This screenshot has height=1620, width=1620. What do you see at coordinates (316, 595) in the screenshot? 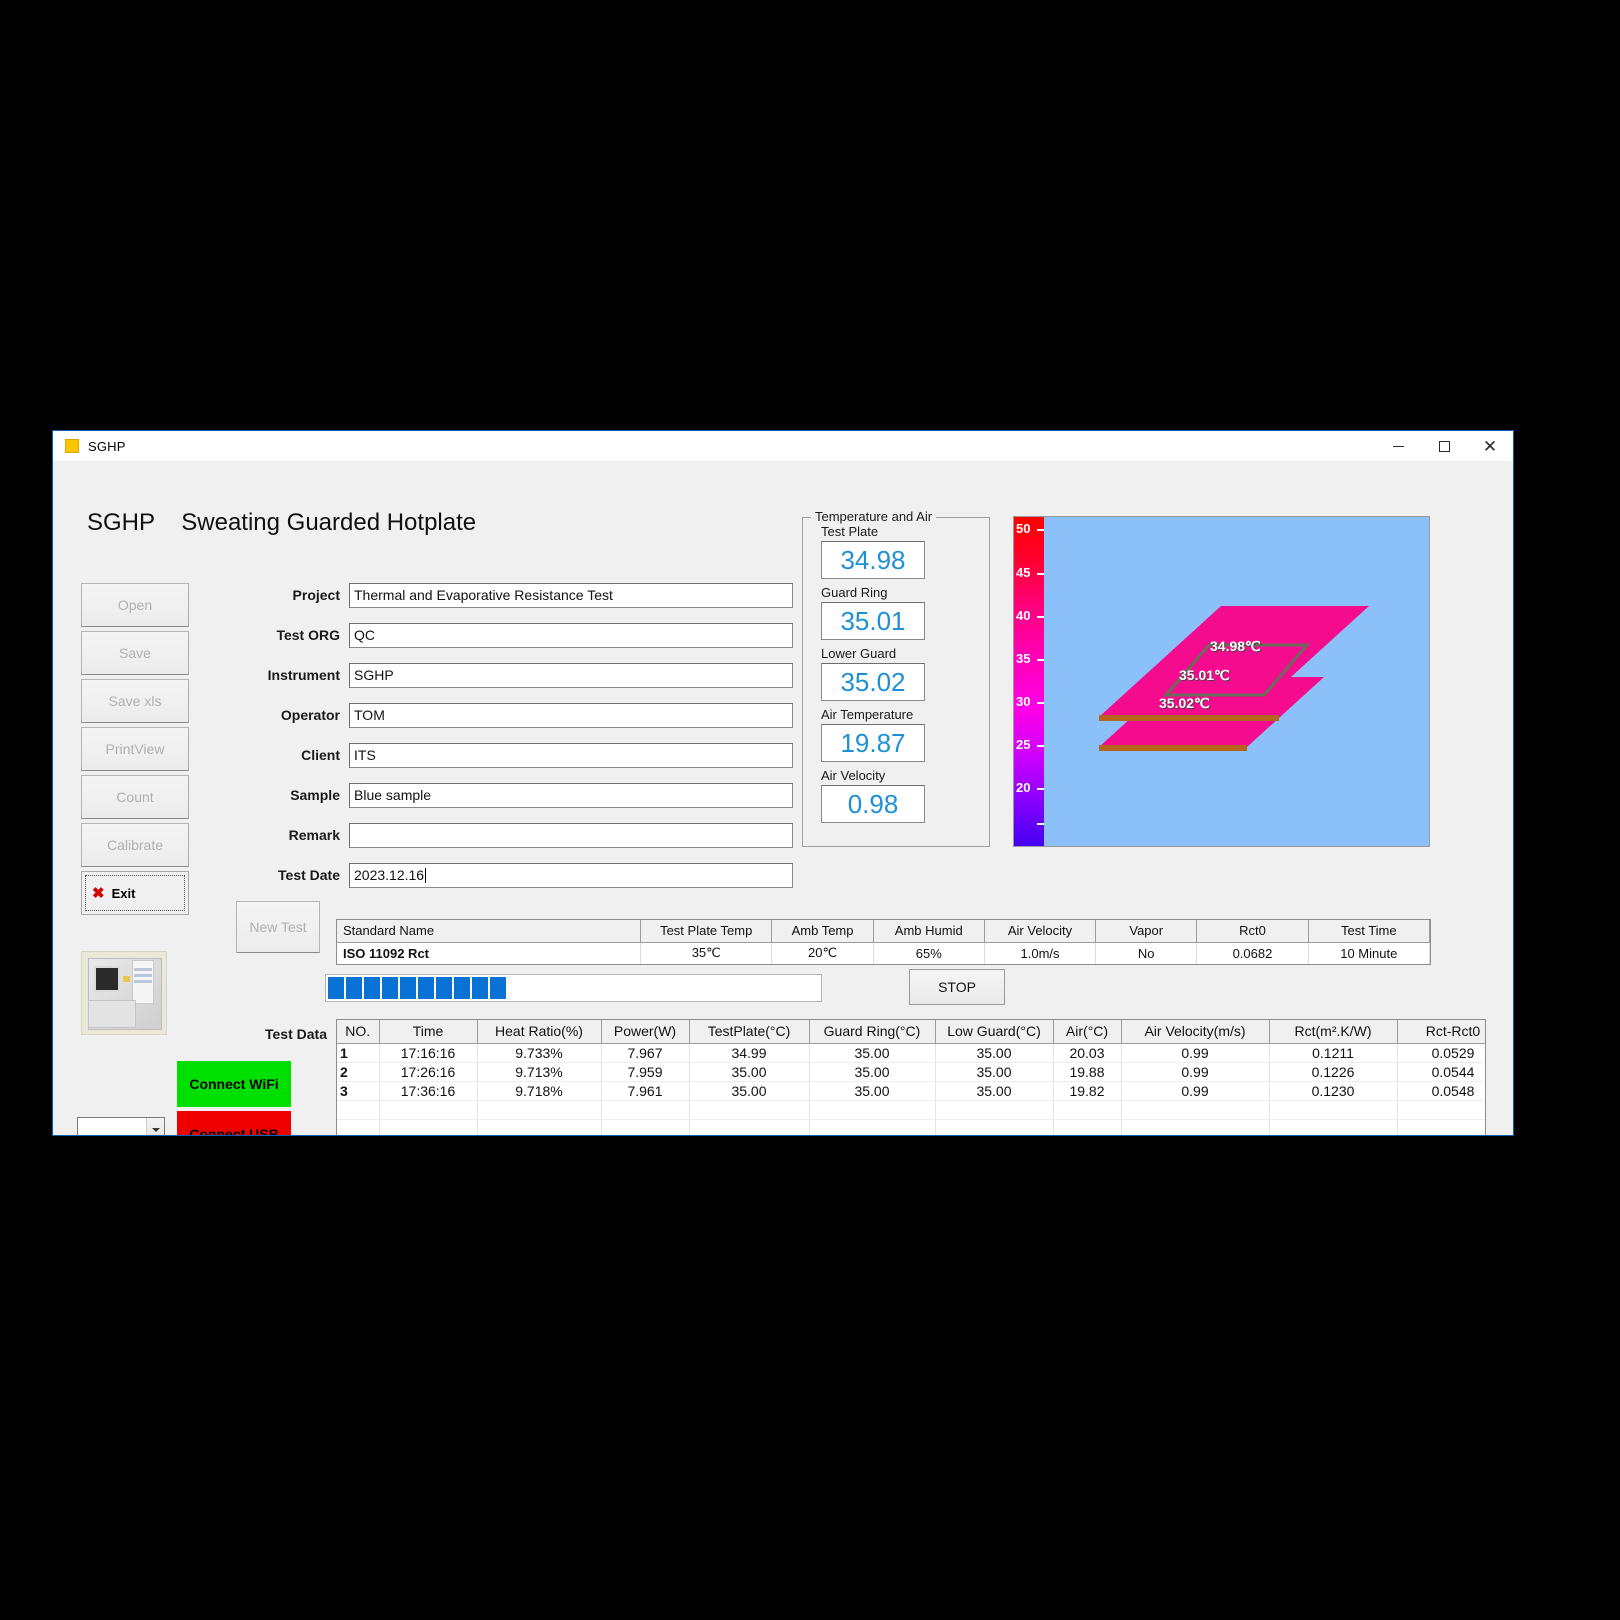
I see `project-label: Project` at bounding box center [316, 595].